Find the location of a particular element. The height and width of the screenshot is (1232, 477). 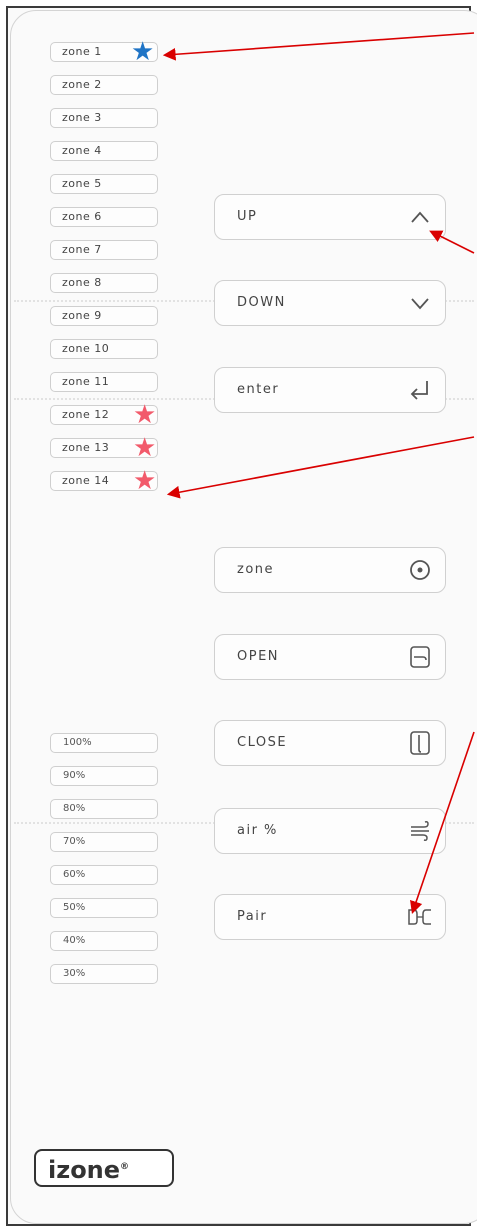

izone-logo: izone® is located at coordinates (104, 1168).